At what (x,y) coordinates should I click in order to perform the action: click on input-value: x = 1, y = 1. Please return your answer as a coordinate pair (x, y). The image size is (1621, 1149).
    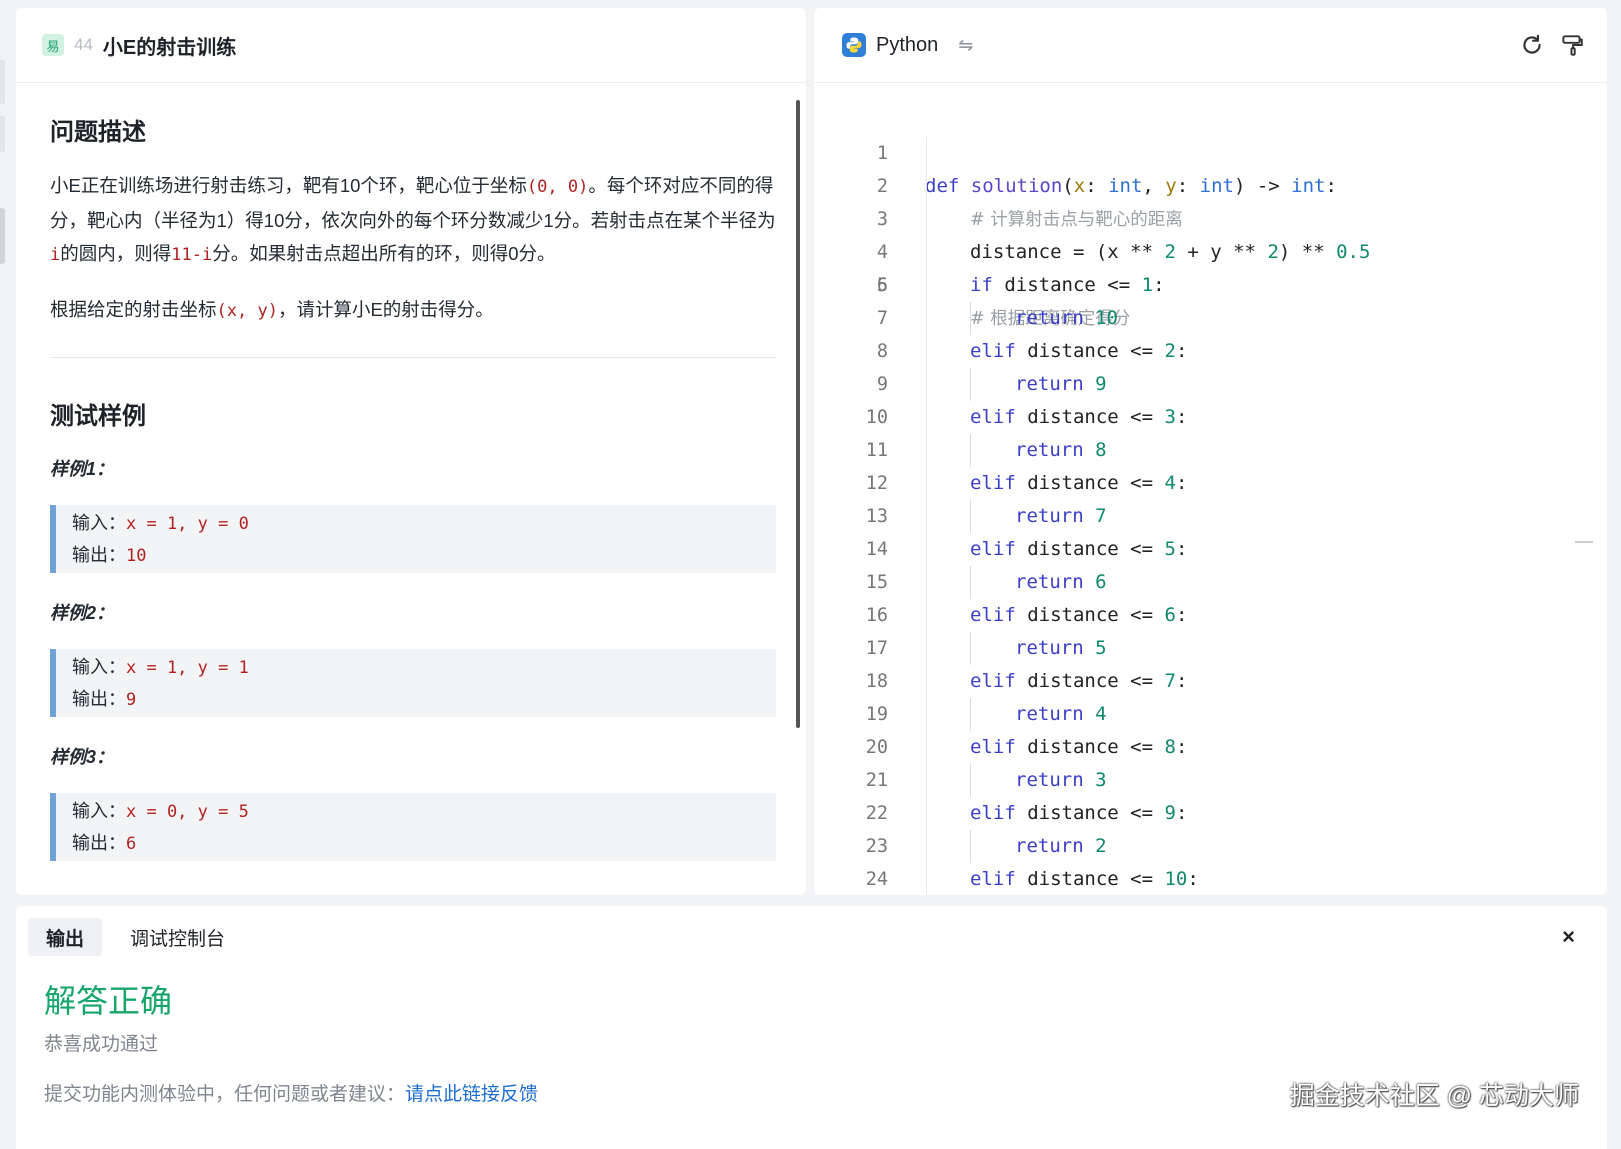
    Looking at the image, I should click on (187, 667).